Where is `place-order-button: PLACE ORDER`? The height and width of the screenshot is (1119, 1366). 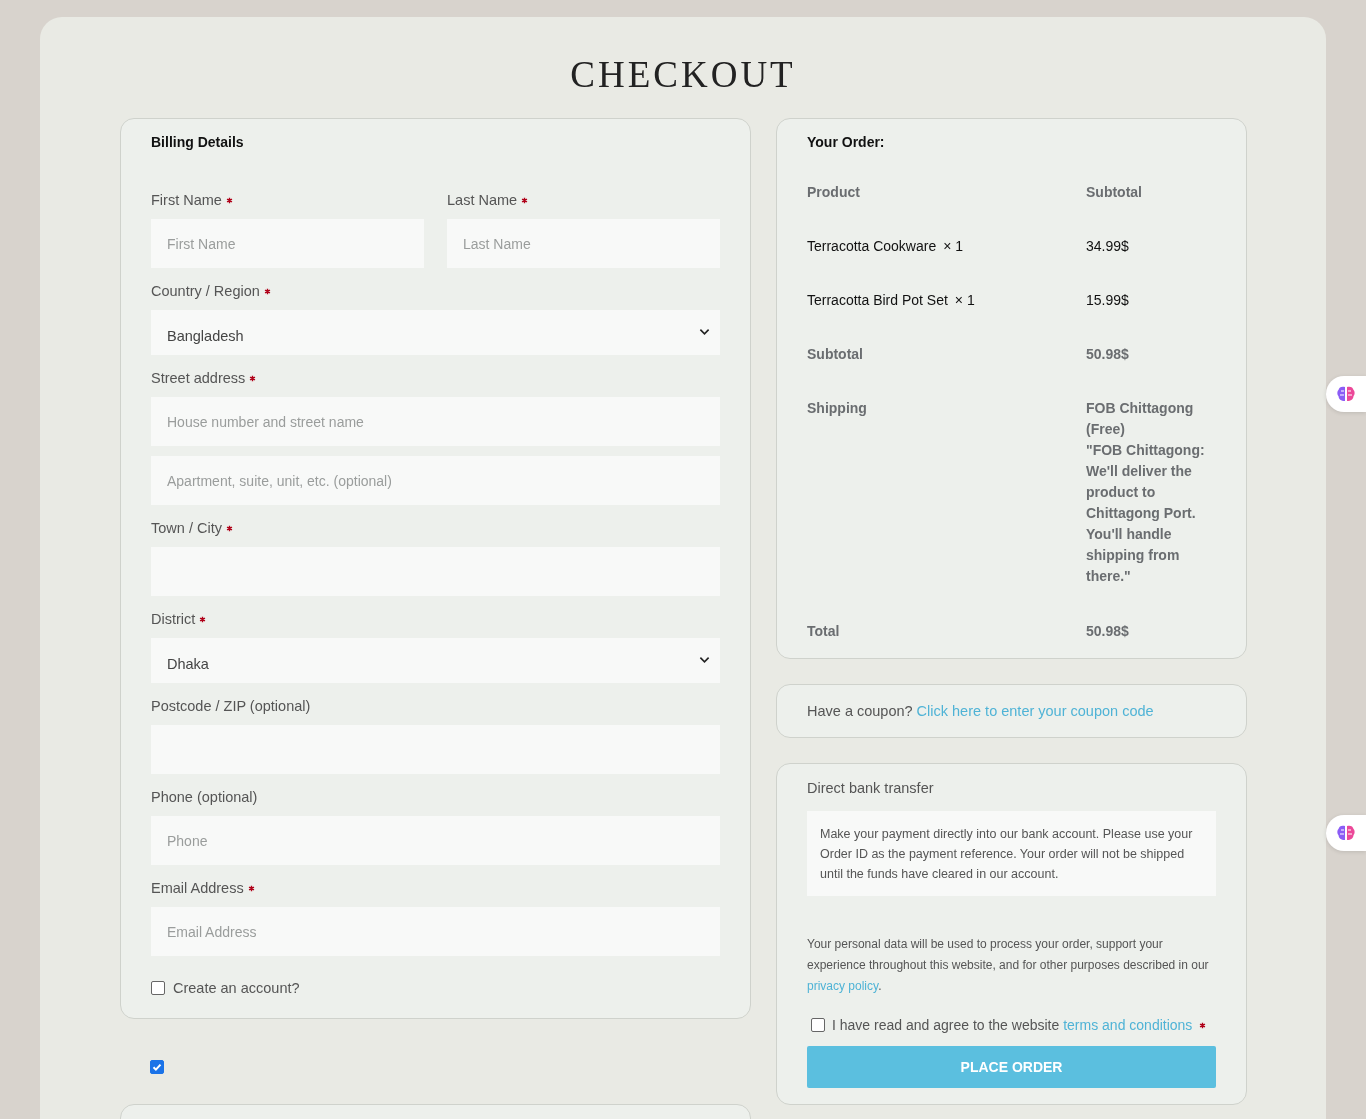
place-order-button: PLACE ORDER is located at coordinates (1011, 1067).